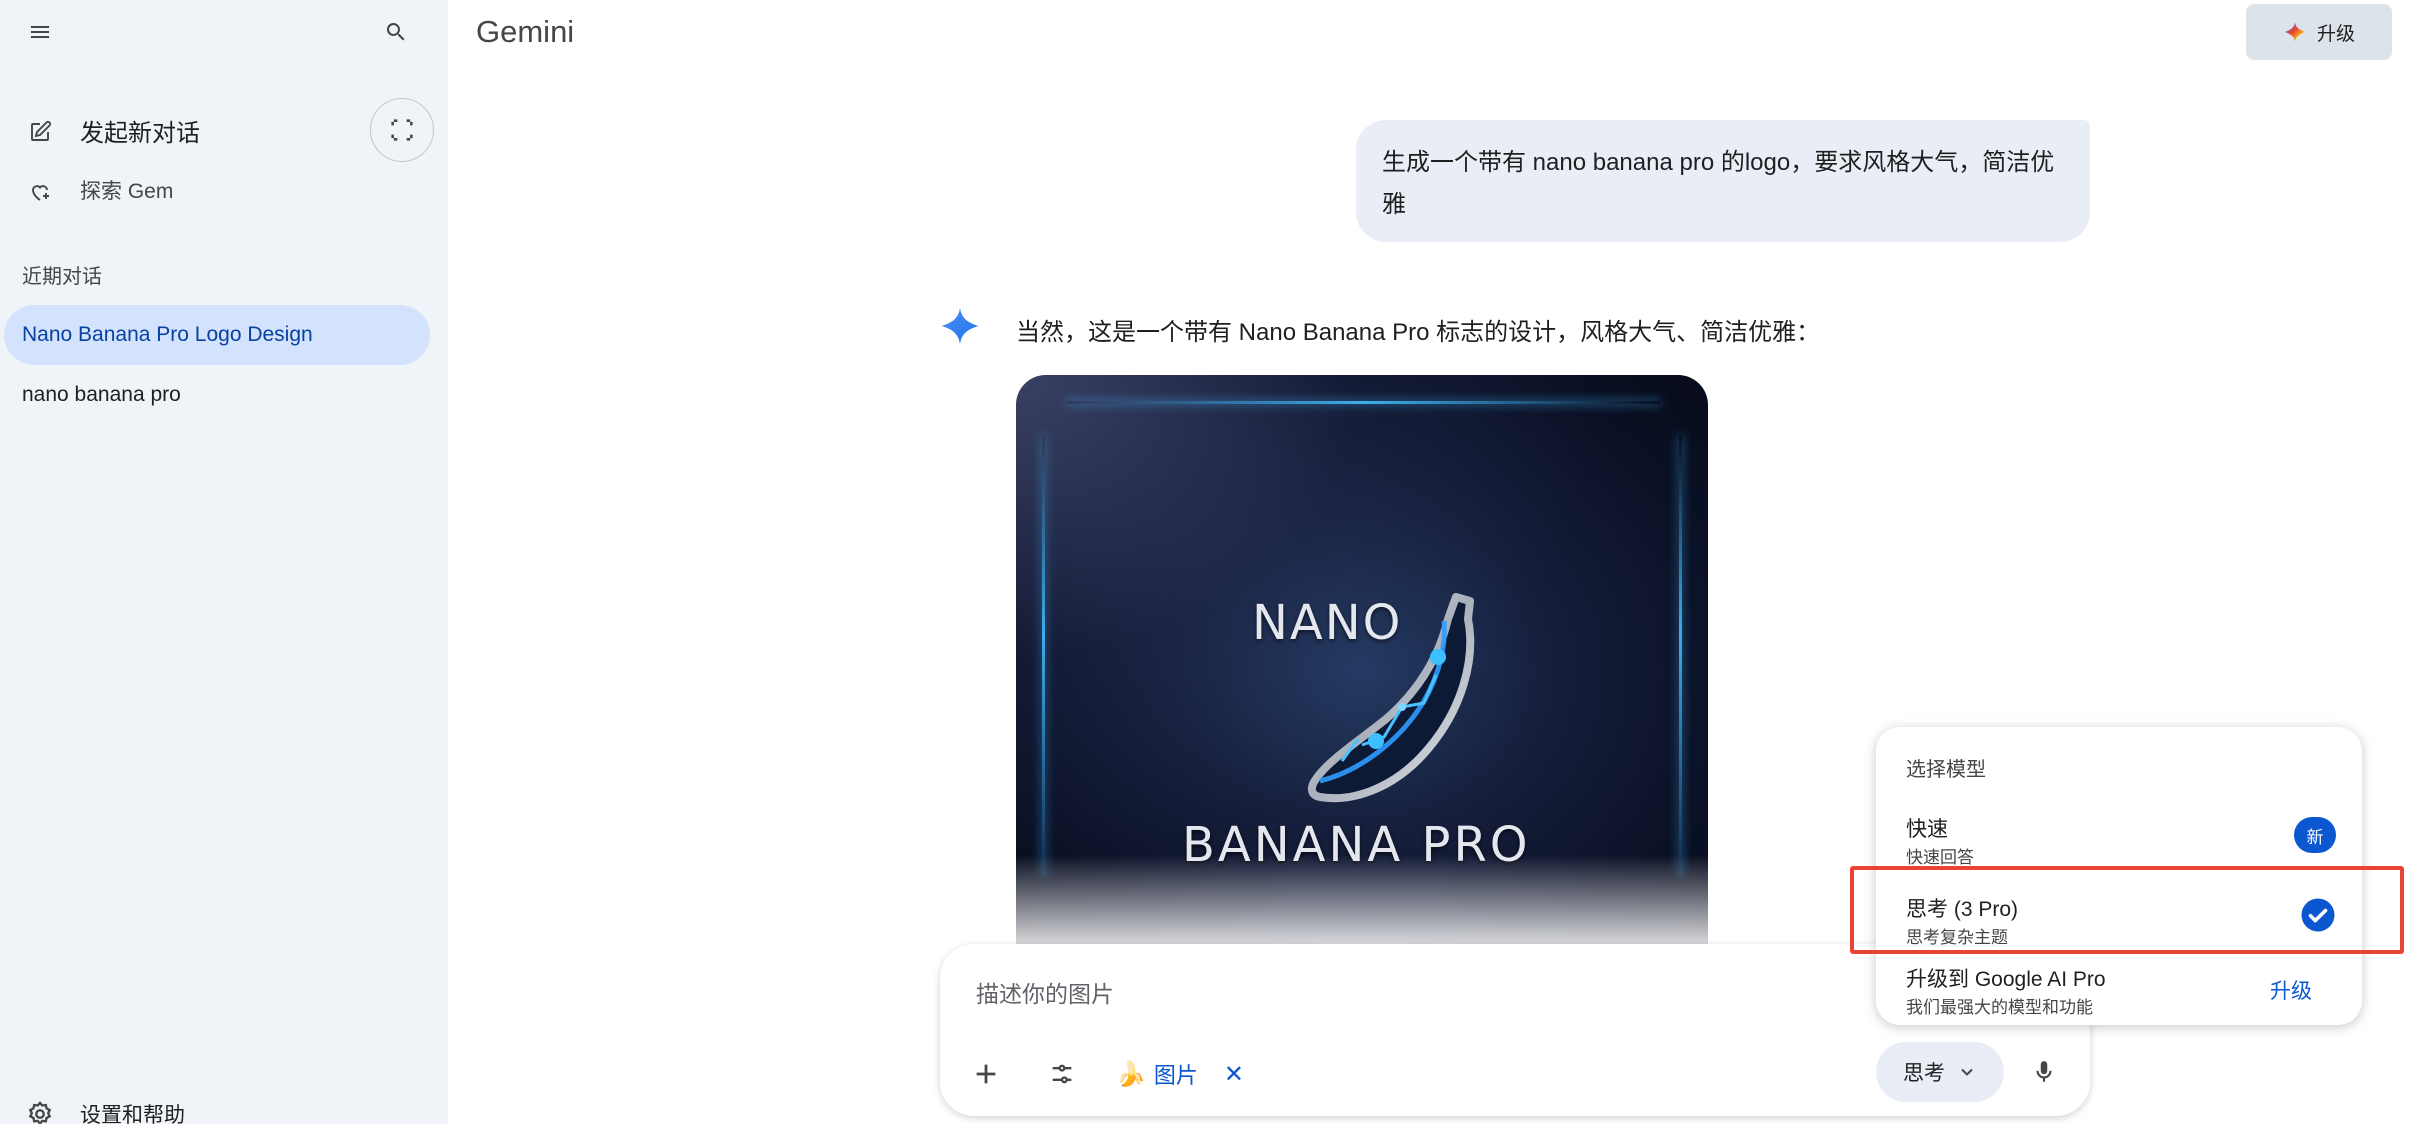  What do you see at coordinates (1131, 1074) in the screenshot?
I see `banana-icon: 🍌` at bounding box center [1131, 1074].